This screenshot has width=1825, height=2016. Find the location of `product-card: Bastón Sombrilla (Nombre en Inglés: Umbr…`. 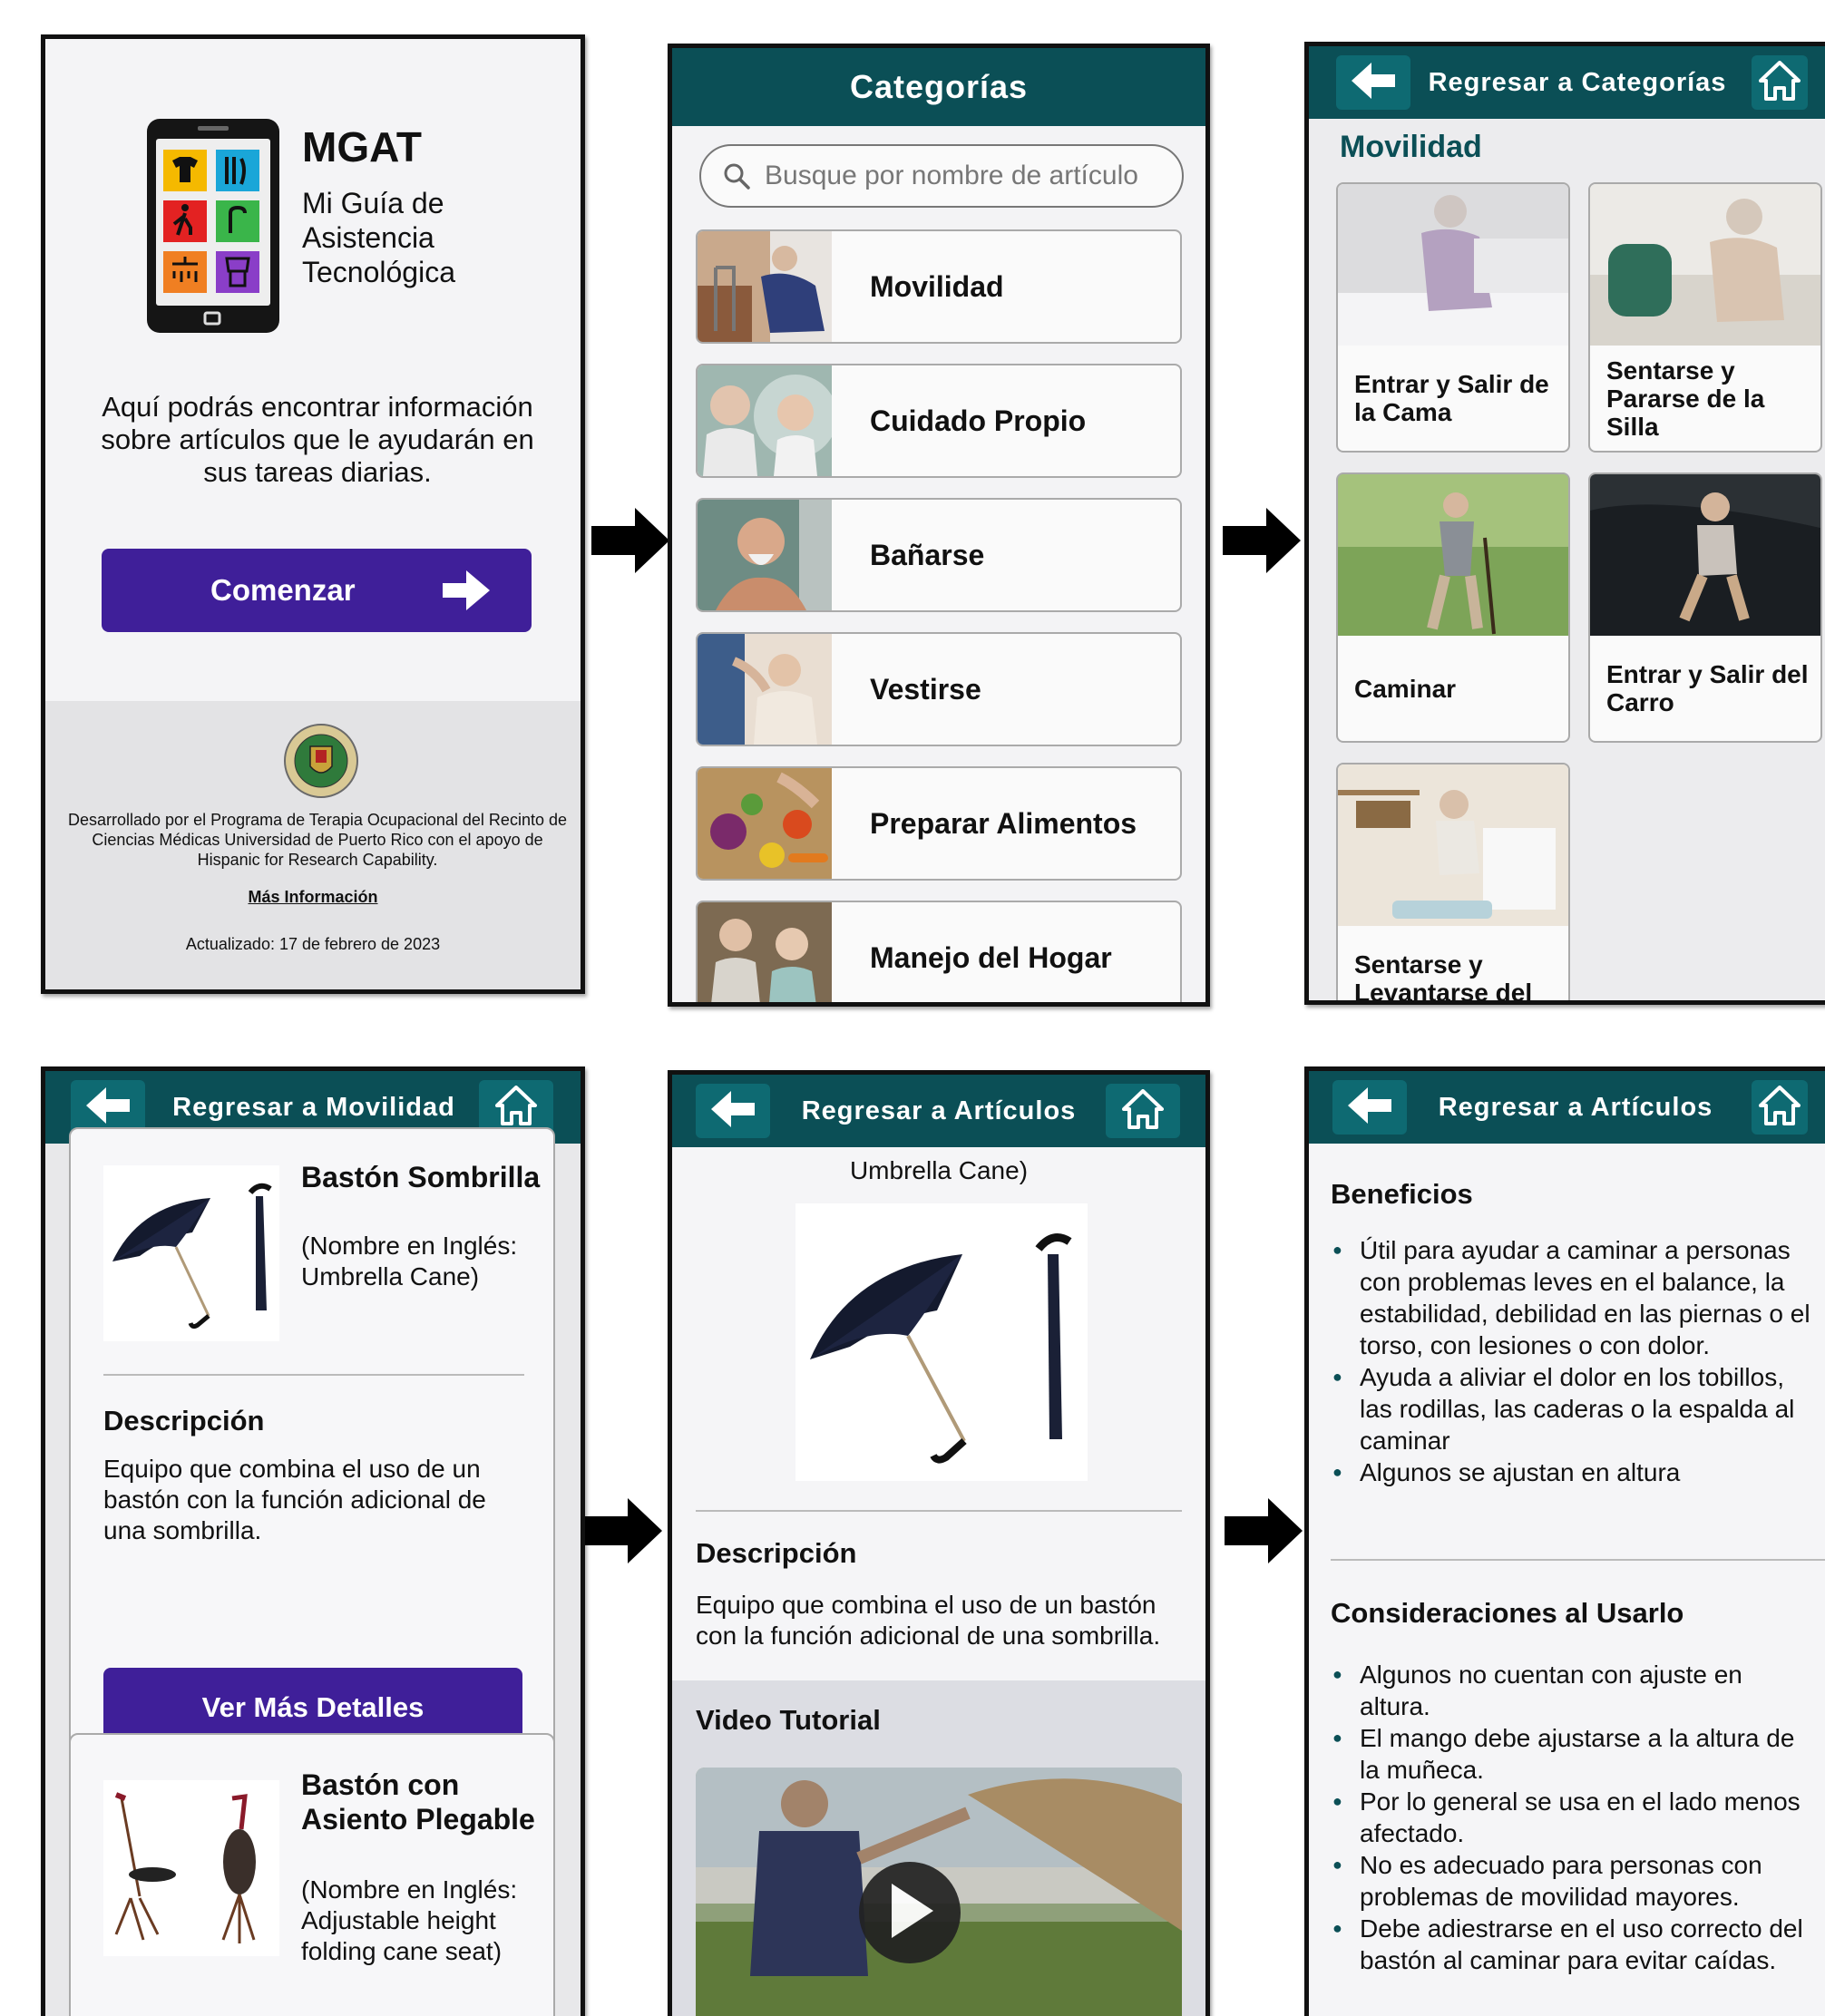

product-card: Bastón Sombrilla (Nombre en Inglés: Umbr… is located at coordinates (312, 1447).